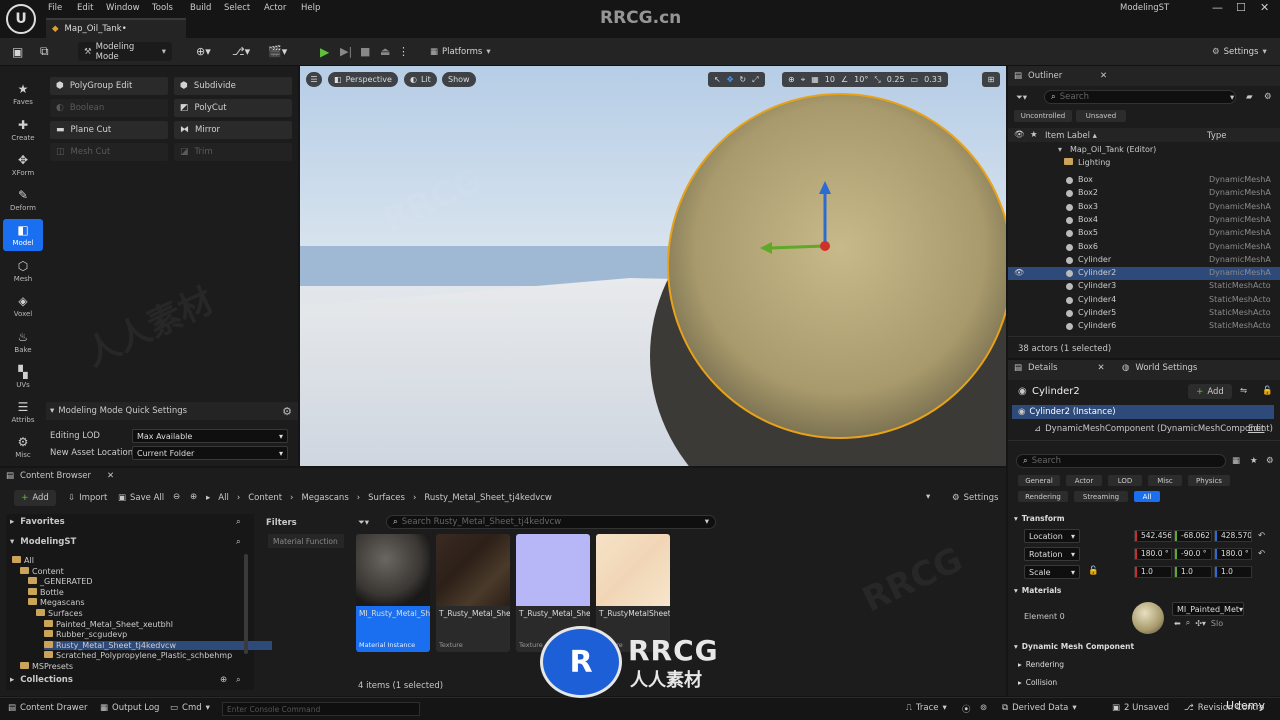 The image size is (1280, 720). I want to click on grid-snap-value: 10, so click(830, 79).